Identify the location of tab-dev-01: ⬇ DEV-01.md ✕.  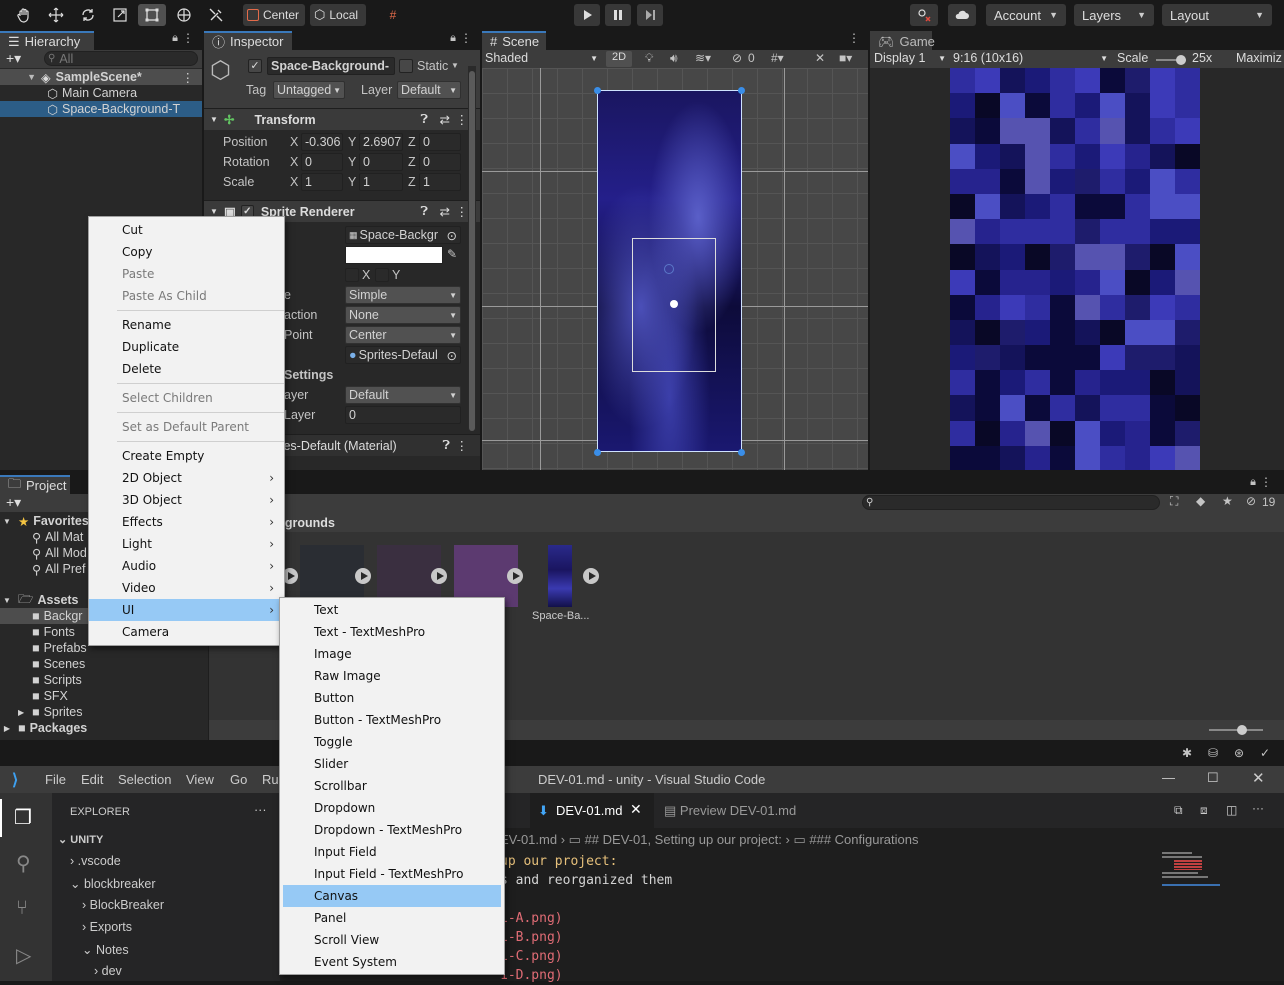
(592, 810).